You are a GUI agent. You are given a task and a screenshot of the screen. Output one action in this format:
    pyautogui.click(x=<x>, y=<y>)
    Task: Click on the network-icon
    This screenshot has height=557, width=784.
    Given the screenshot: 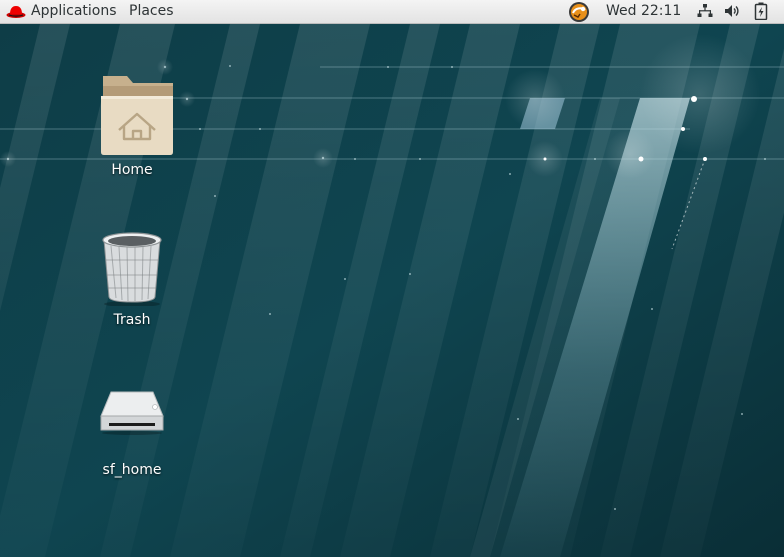 What is the action you would take?
    pyautogui.click(x=705, y=11)
    